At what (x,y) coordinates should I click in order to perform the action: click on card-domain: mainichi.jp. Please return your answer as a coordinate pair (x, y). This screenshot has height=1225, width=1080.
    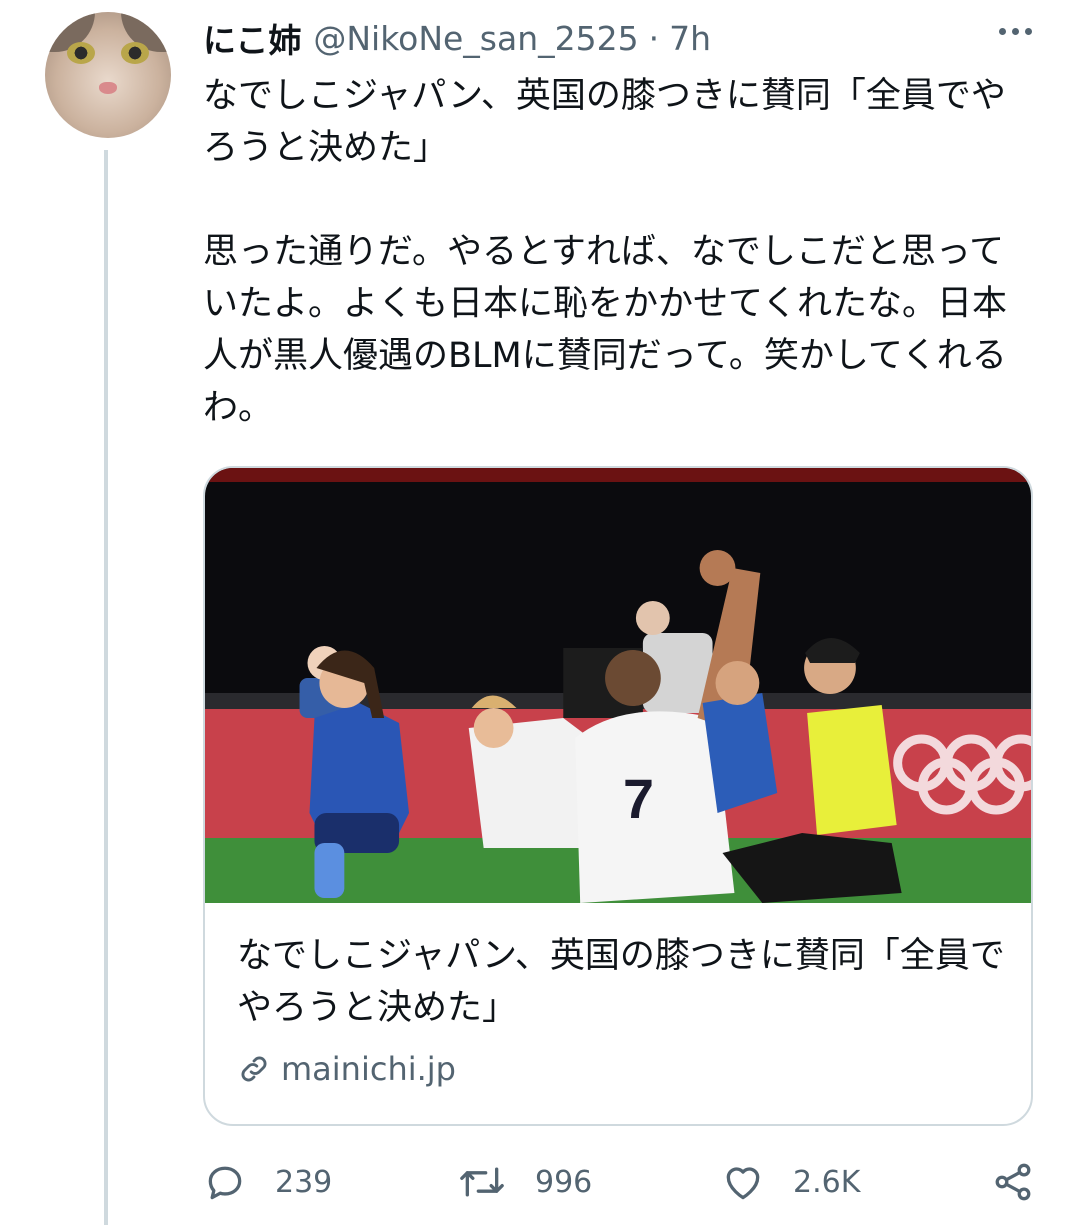
    Looking at the image, I should click on (368, 1069).